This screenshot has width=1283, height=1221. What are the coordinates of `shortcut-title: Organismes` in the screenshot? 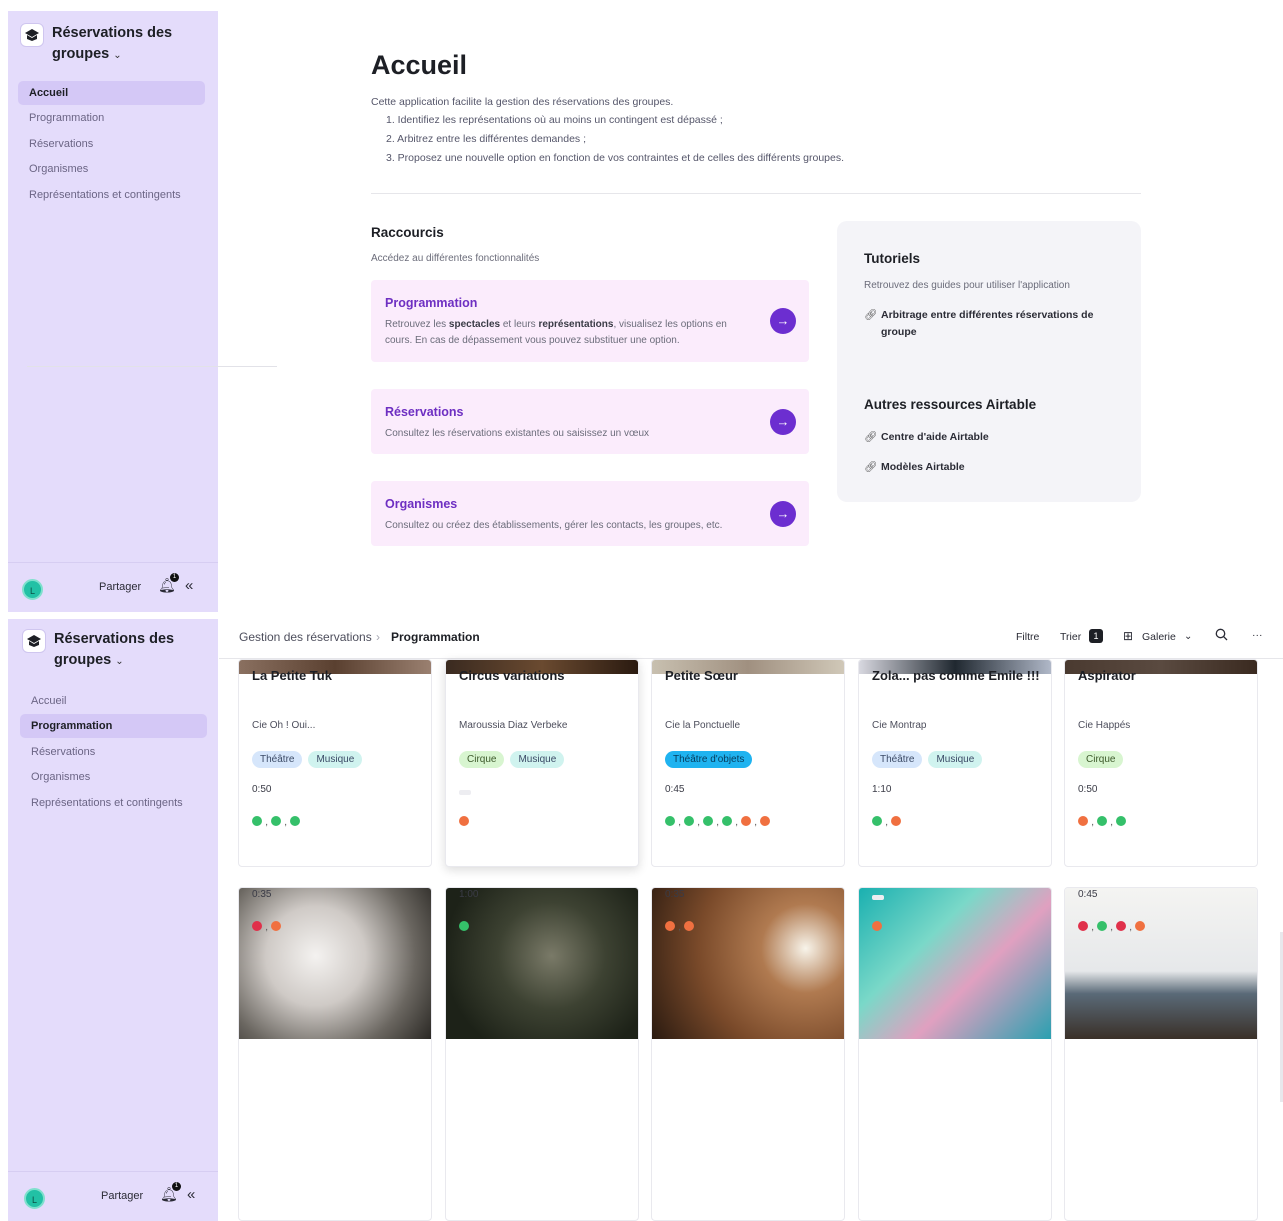 It's located at (421, 504).